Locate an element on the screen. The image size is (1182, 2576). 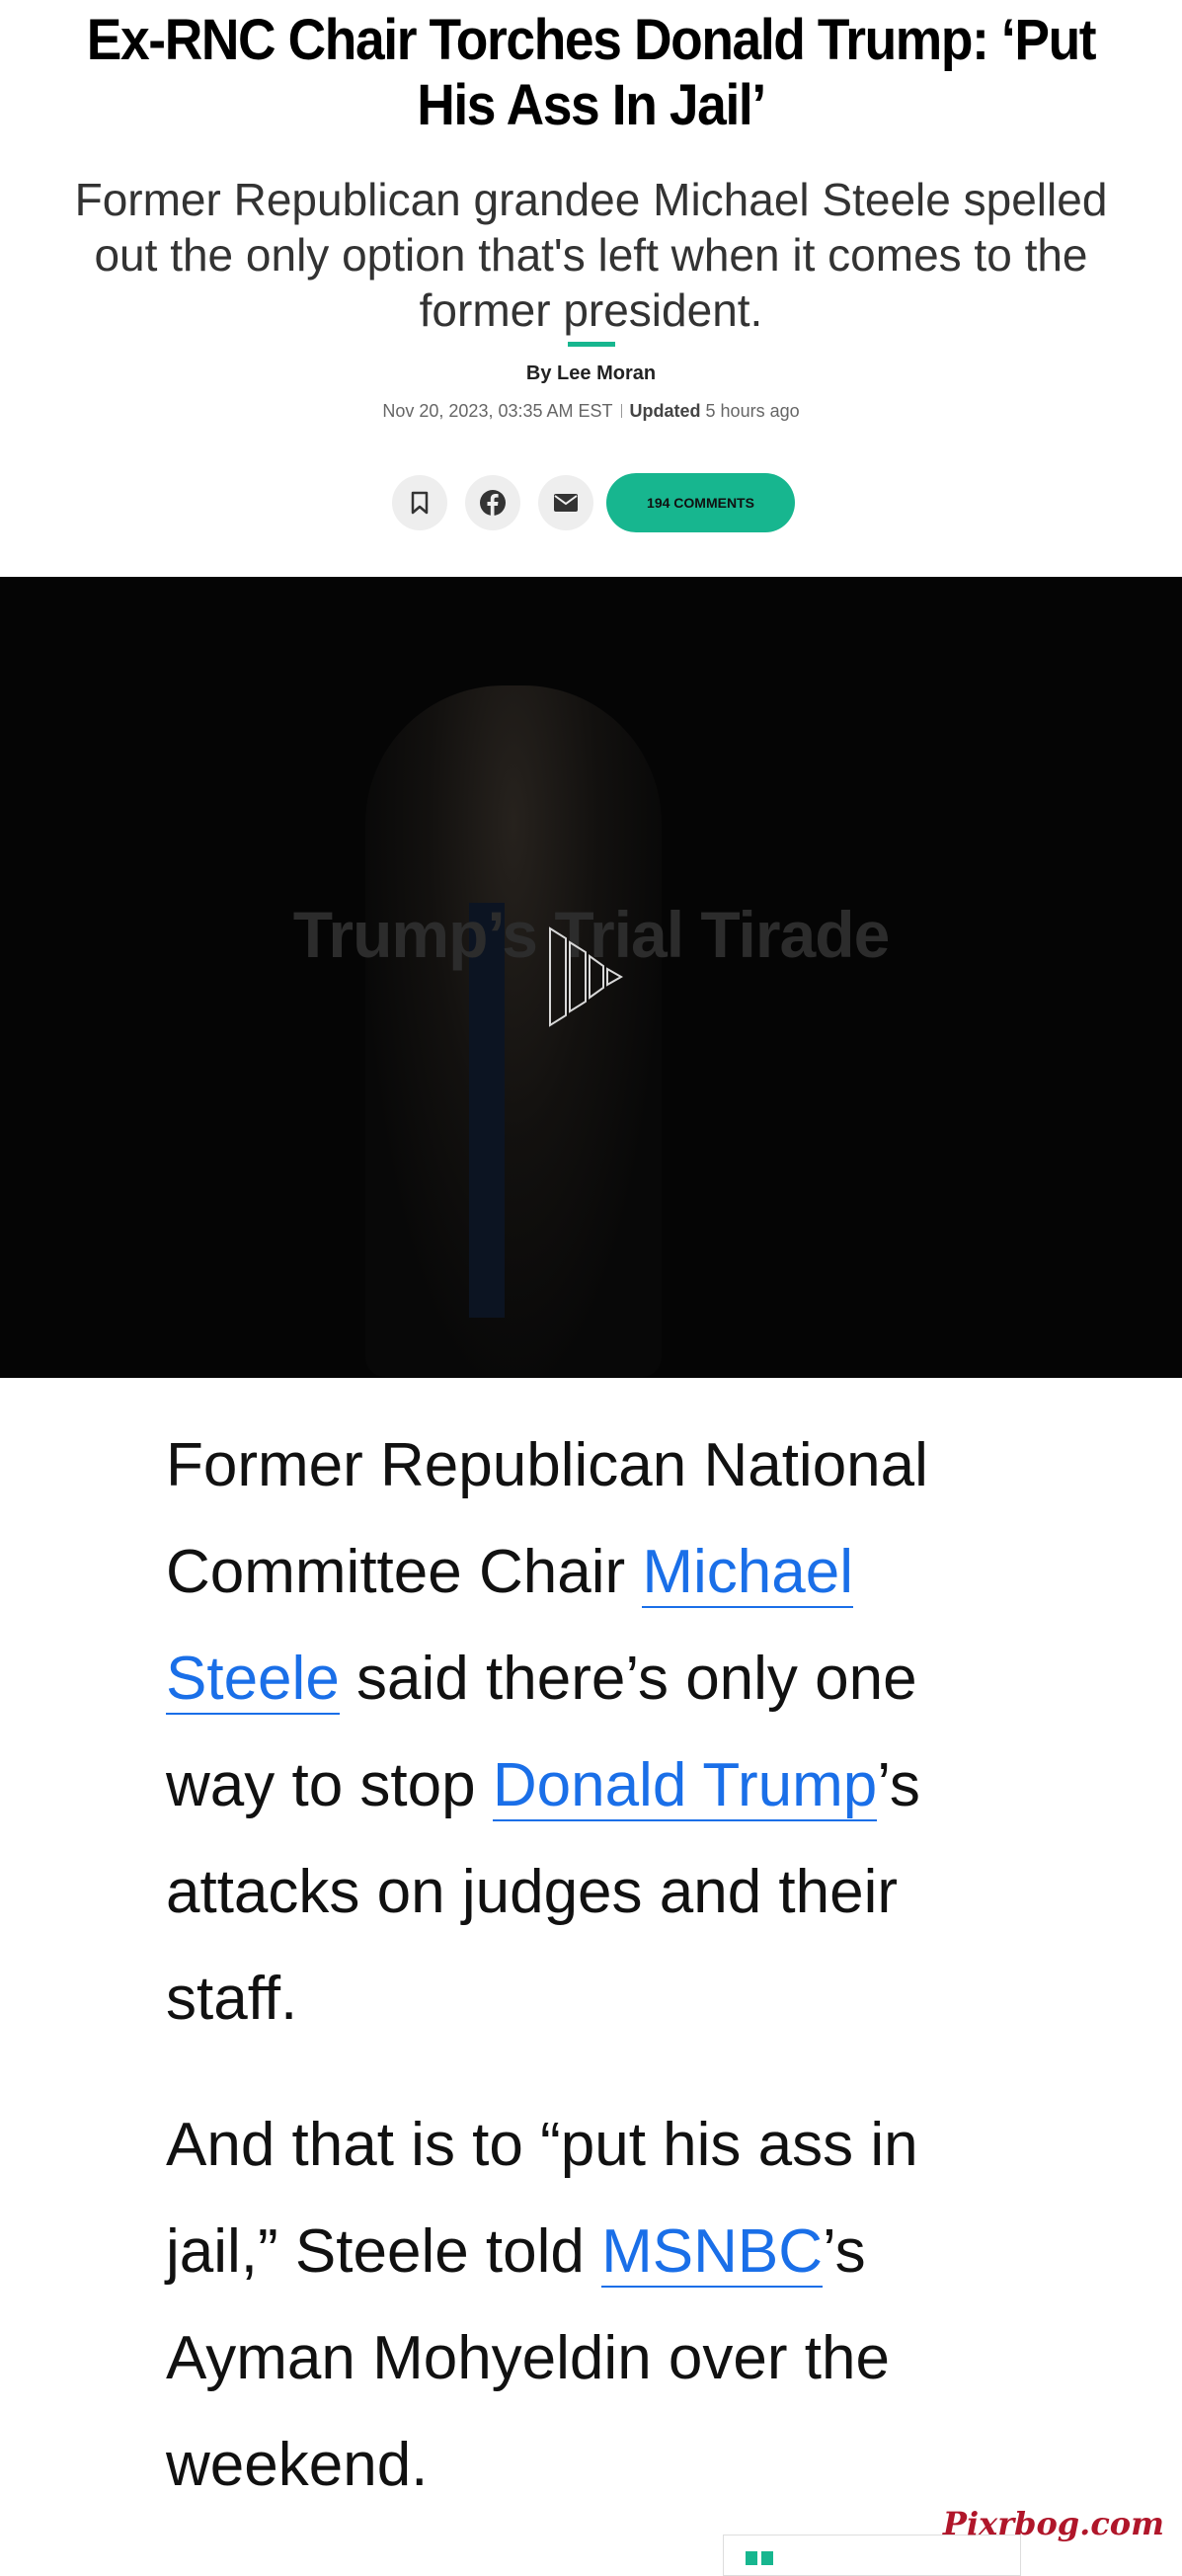
facebook-share-button is located at coordinates (493, 502).